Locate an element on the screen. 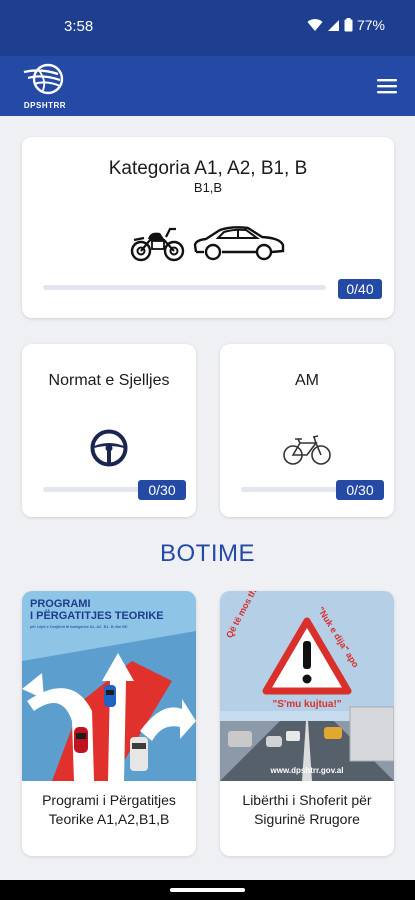 The height and width of the screenshot is (900, 415). category-title: Kategoria A1, A2, B1, B is located at coordinates (208, 168).